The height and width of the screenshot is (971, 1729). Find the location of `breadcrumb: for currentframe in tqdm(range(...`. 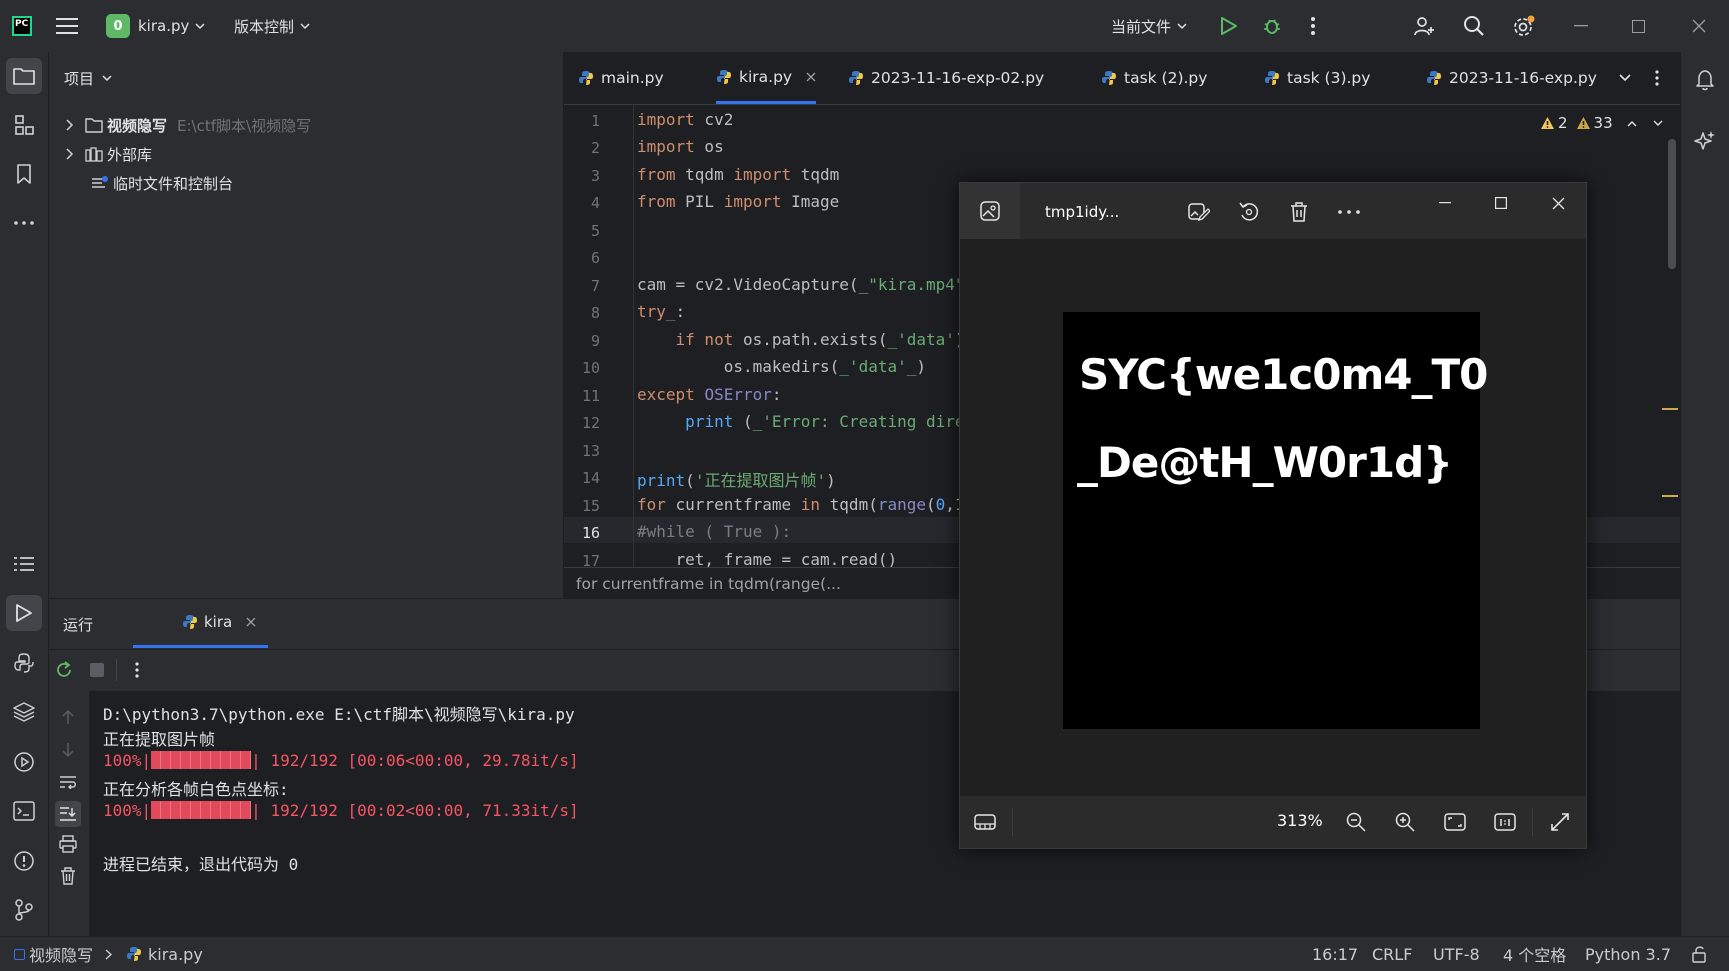

breadcrumb: for currentframe in tqdm(range(... is located at coordinates (708, 584).